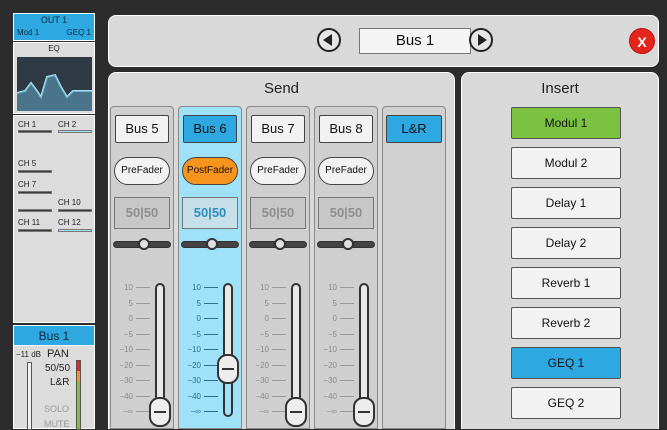  What do you see at coordinates (54, 219) in the screenshot?
I see `channel-overview: CH 1 CH 2 CH 5 CH 7 CH 10 CH 11 CH 12` at bounding box center [54, 219].